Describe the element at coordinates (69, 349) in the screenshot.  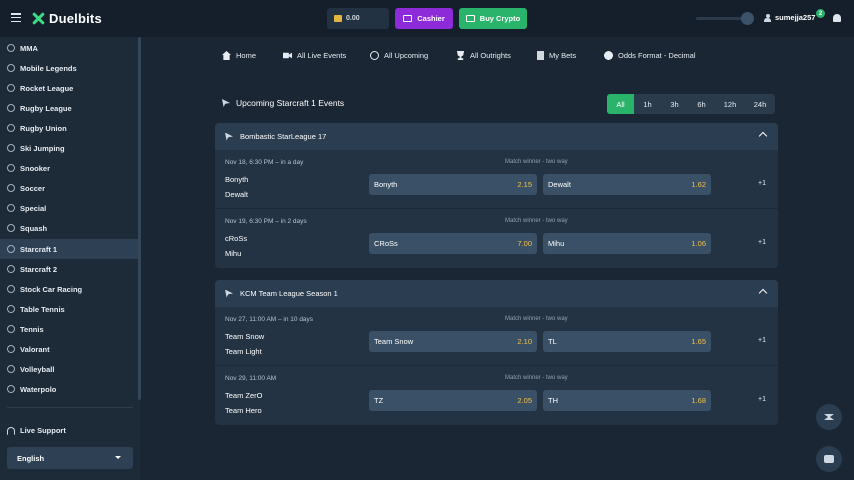
I see `sidebar-item-valorant: Valorant` at that location.